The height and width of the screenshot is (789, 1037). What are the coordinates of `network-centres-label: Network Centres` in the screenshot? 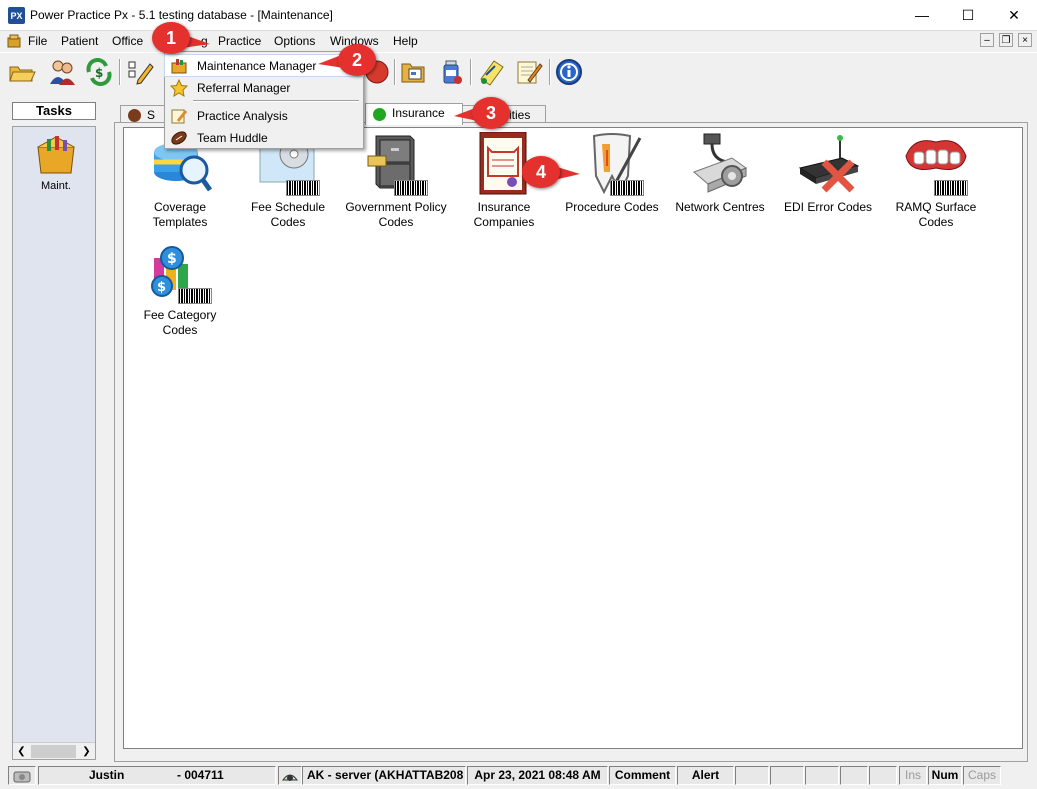 It's located at (720, 207).